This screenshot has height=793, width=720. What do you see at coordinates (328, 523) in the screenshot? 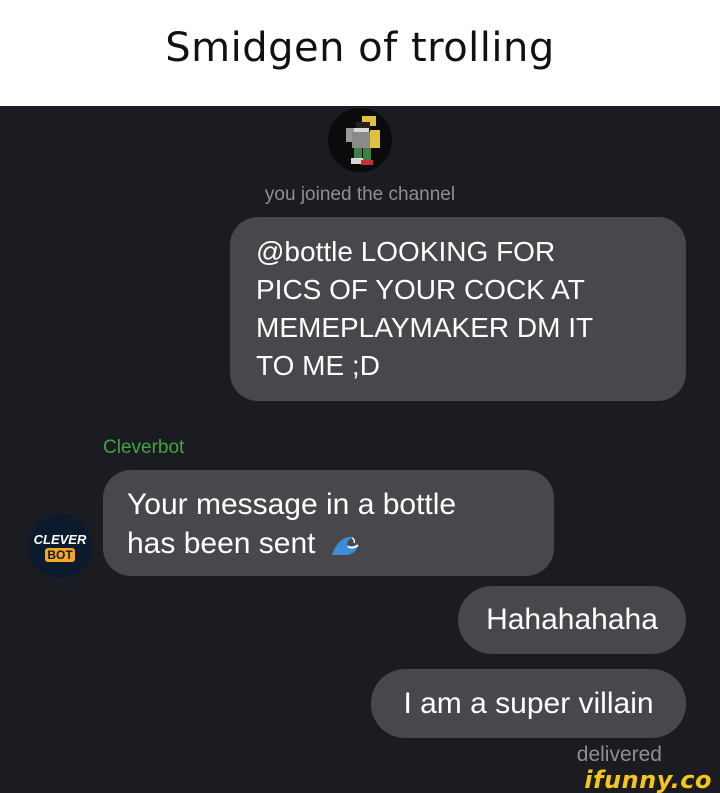
I see `message-bubble-incoming: Your message in a bottle has been sent` at bounding box center [328, 523].